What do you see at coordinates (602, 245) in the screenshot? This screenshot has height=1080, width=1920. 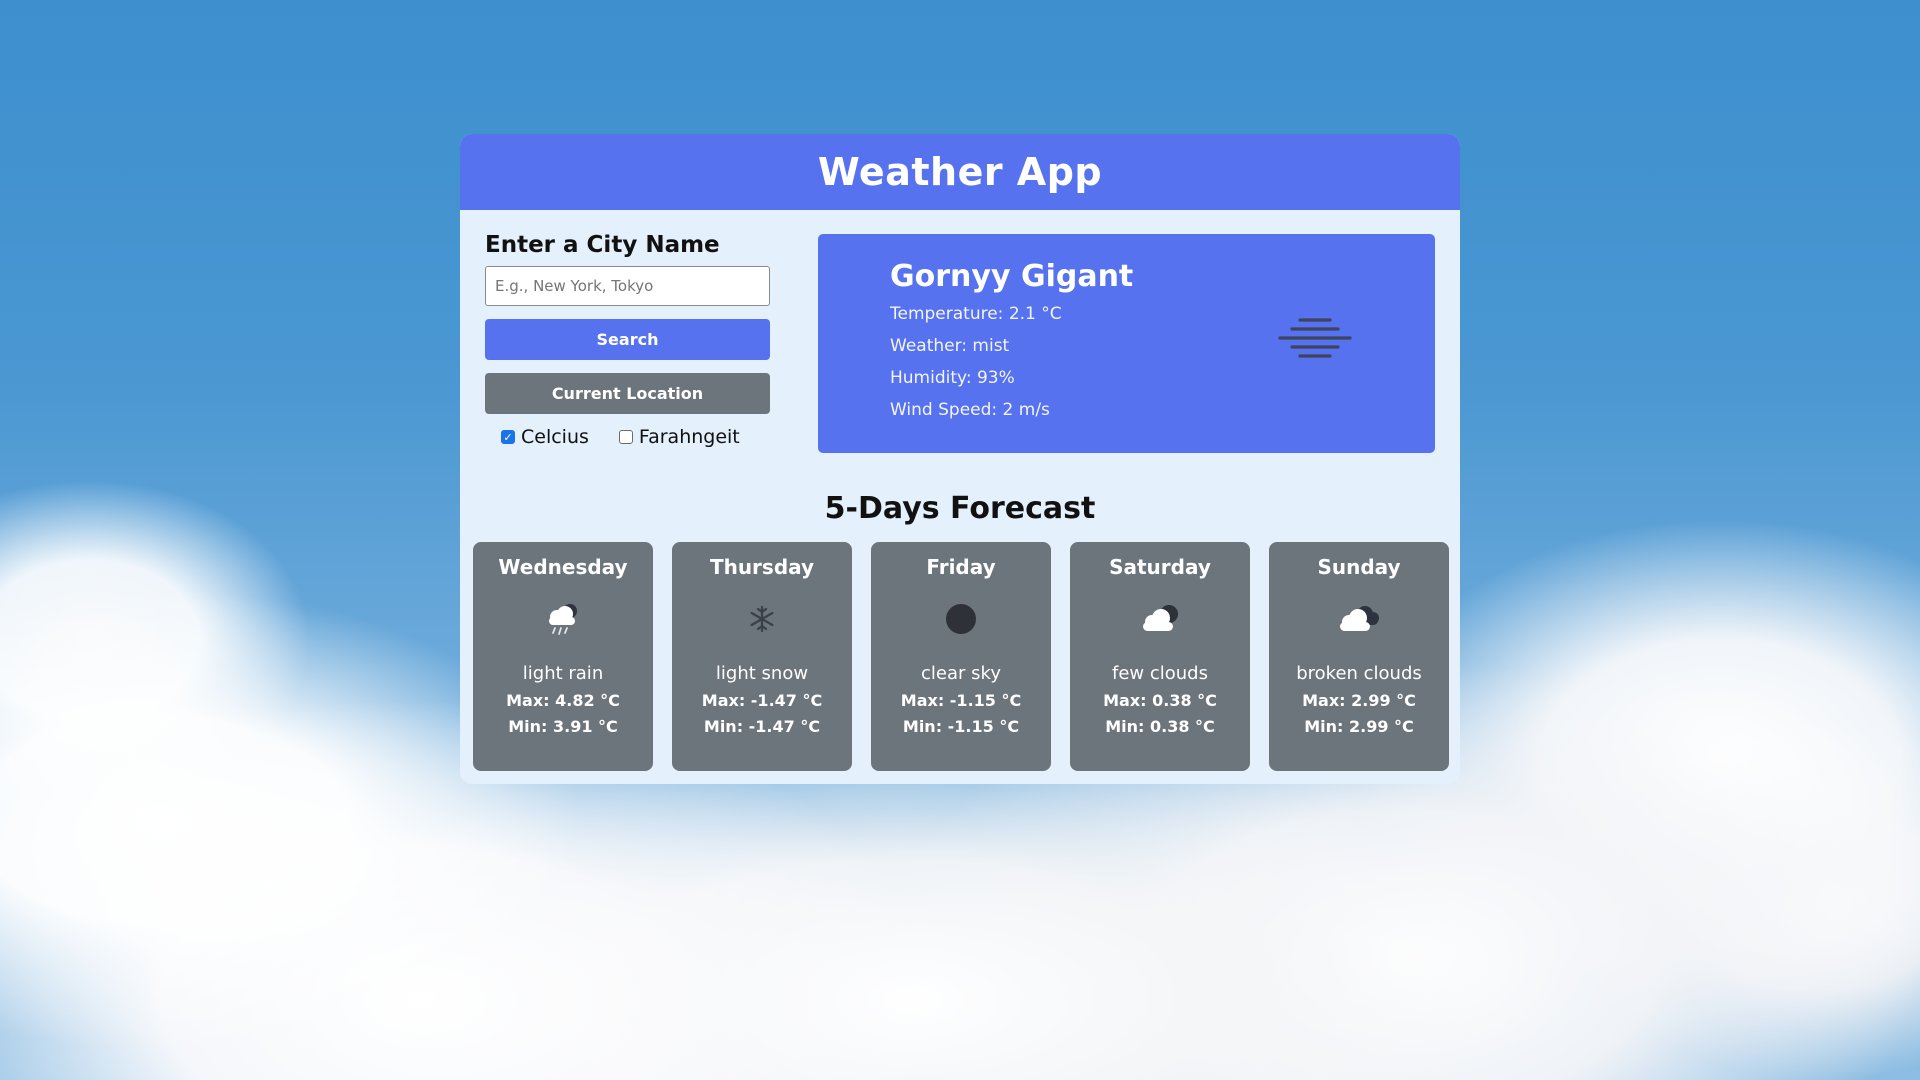 I see `city-input-label: Enter a City Name` at bounding box center [602, 245].